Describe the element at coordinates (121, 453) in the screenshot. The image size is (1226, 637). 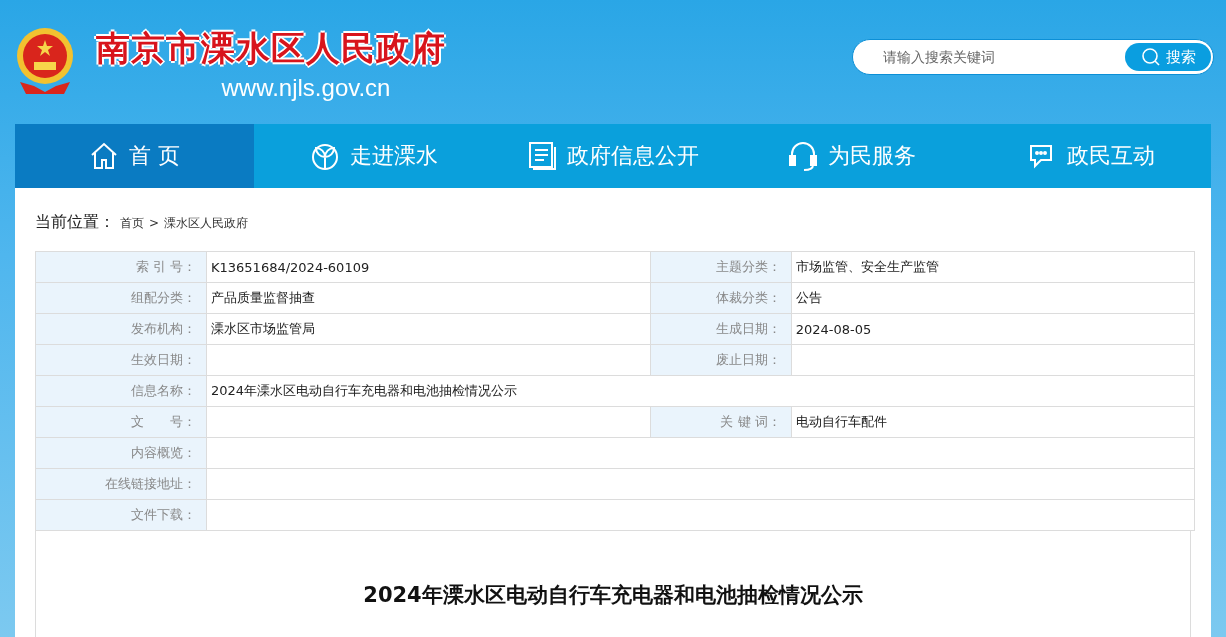
I see `field-label: 内容概览：` at that location.